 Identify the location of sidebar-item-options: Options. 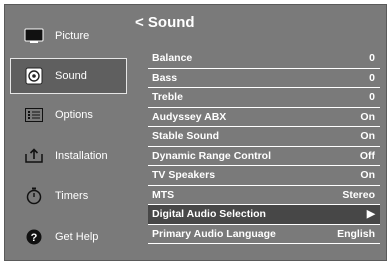
(69, 115).